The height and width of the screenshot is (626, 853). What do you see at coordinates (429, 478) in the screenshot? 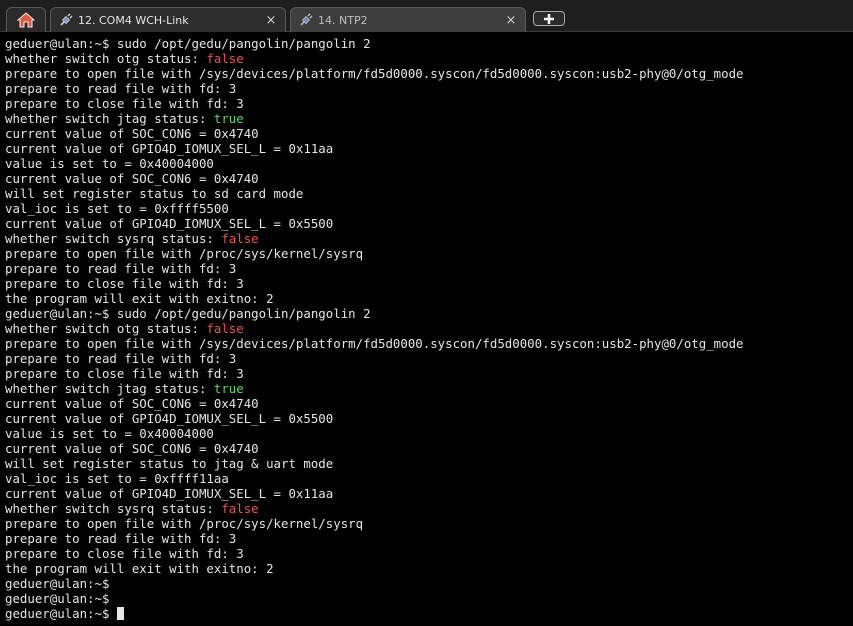
I see `terminal-line: val_ioc is set to = 0xffff11aa` at bounding box center [429, 478].